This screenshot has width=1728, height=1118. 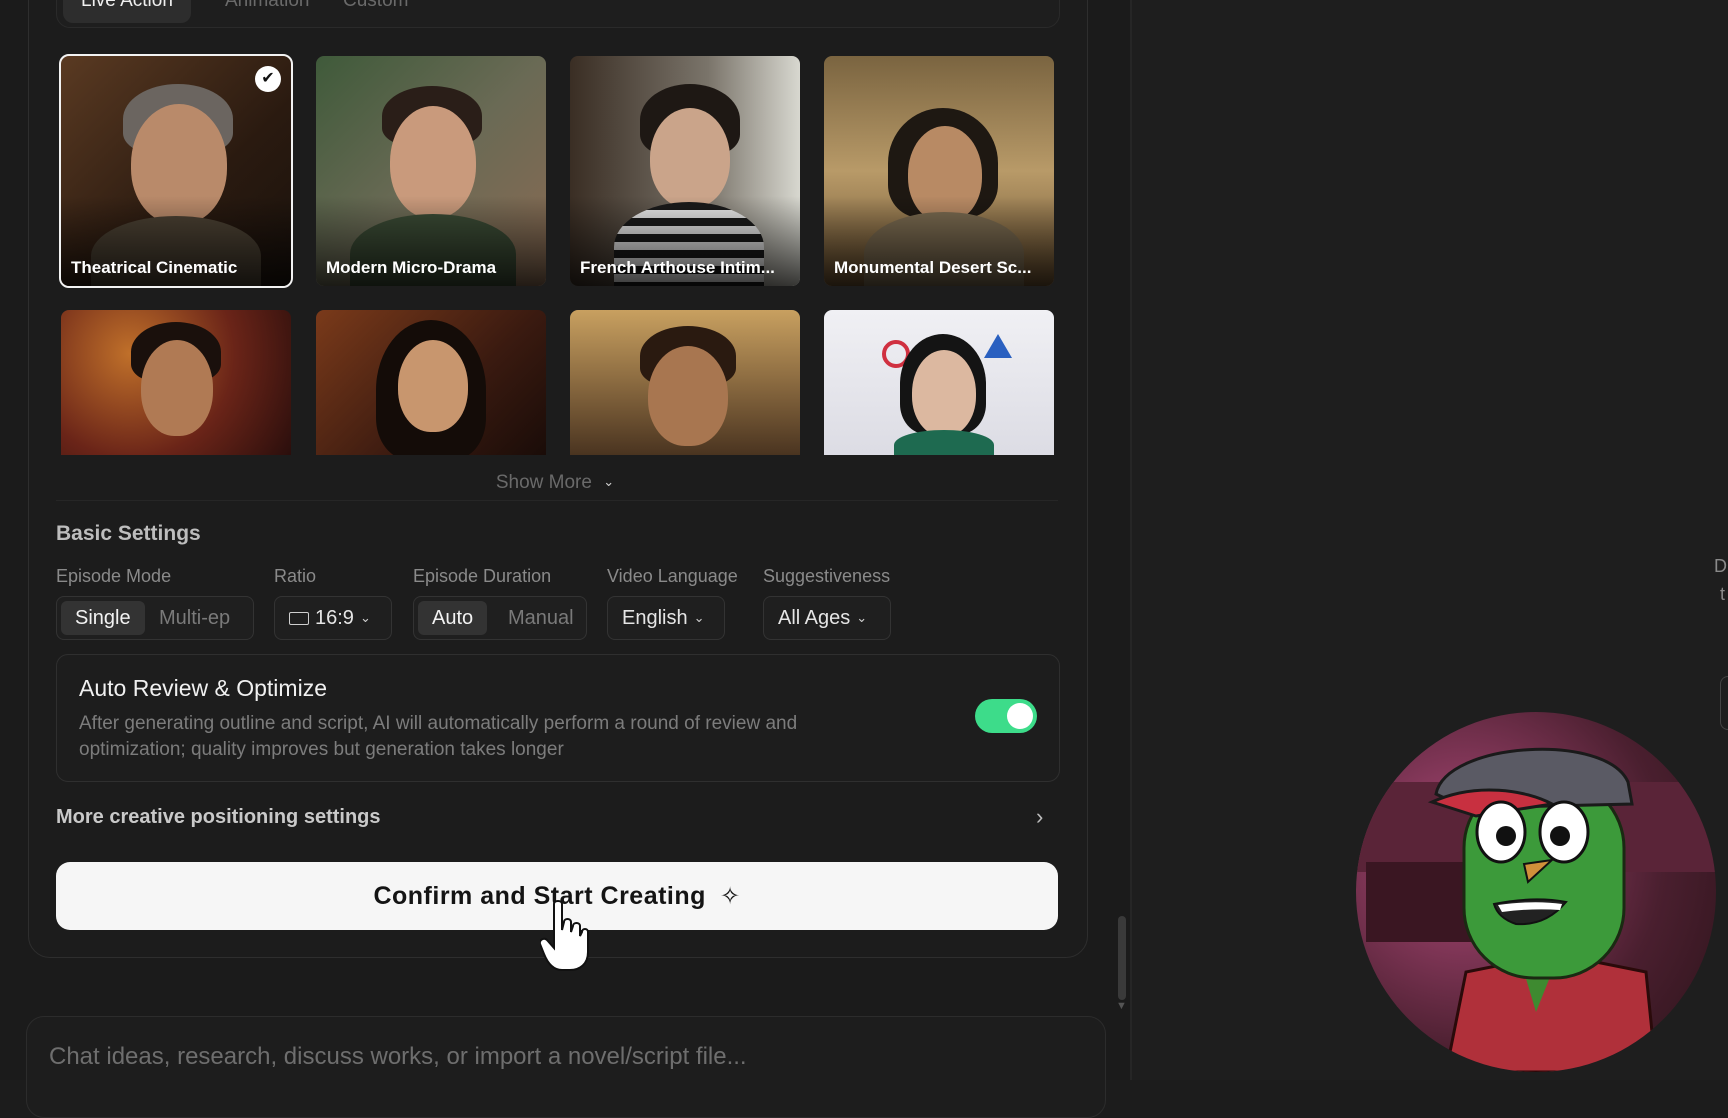 I want to click on scroll-down-arrow-icon: ▼, so click(x=1121, y=1006).